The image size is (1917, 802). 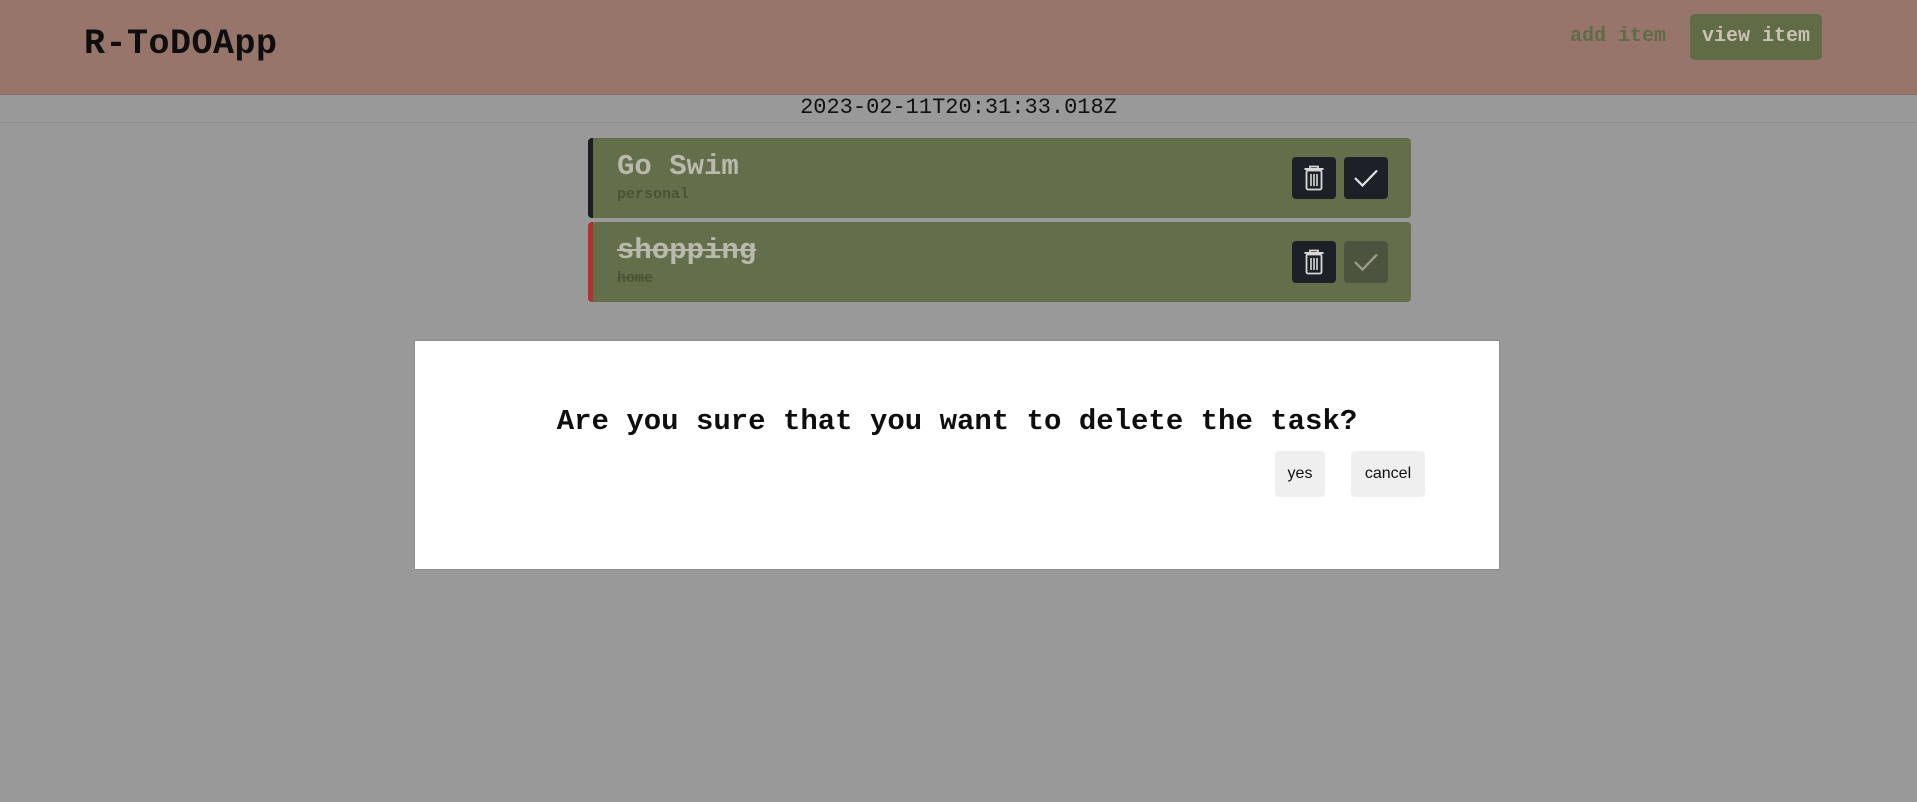 What do you see at coordinates (687, 250) in the screenshot?
I see `task-title: shopping` at bounding box center [687, 250].